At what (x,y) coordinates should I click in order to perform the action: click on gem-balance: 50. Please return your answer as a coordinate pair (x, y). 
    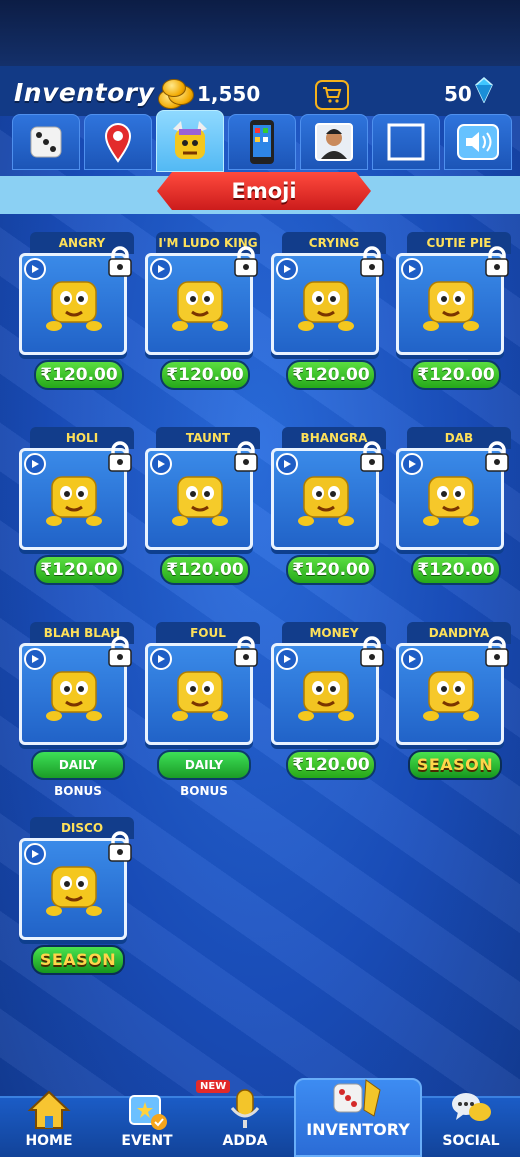
    Looking at the image, I should click on (458, 94).